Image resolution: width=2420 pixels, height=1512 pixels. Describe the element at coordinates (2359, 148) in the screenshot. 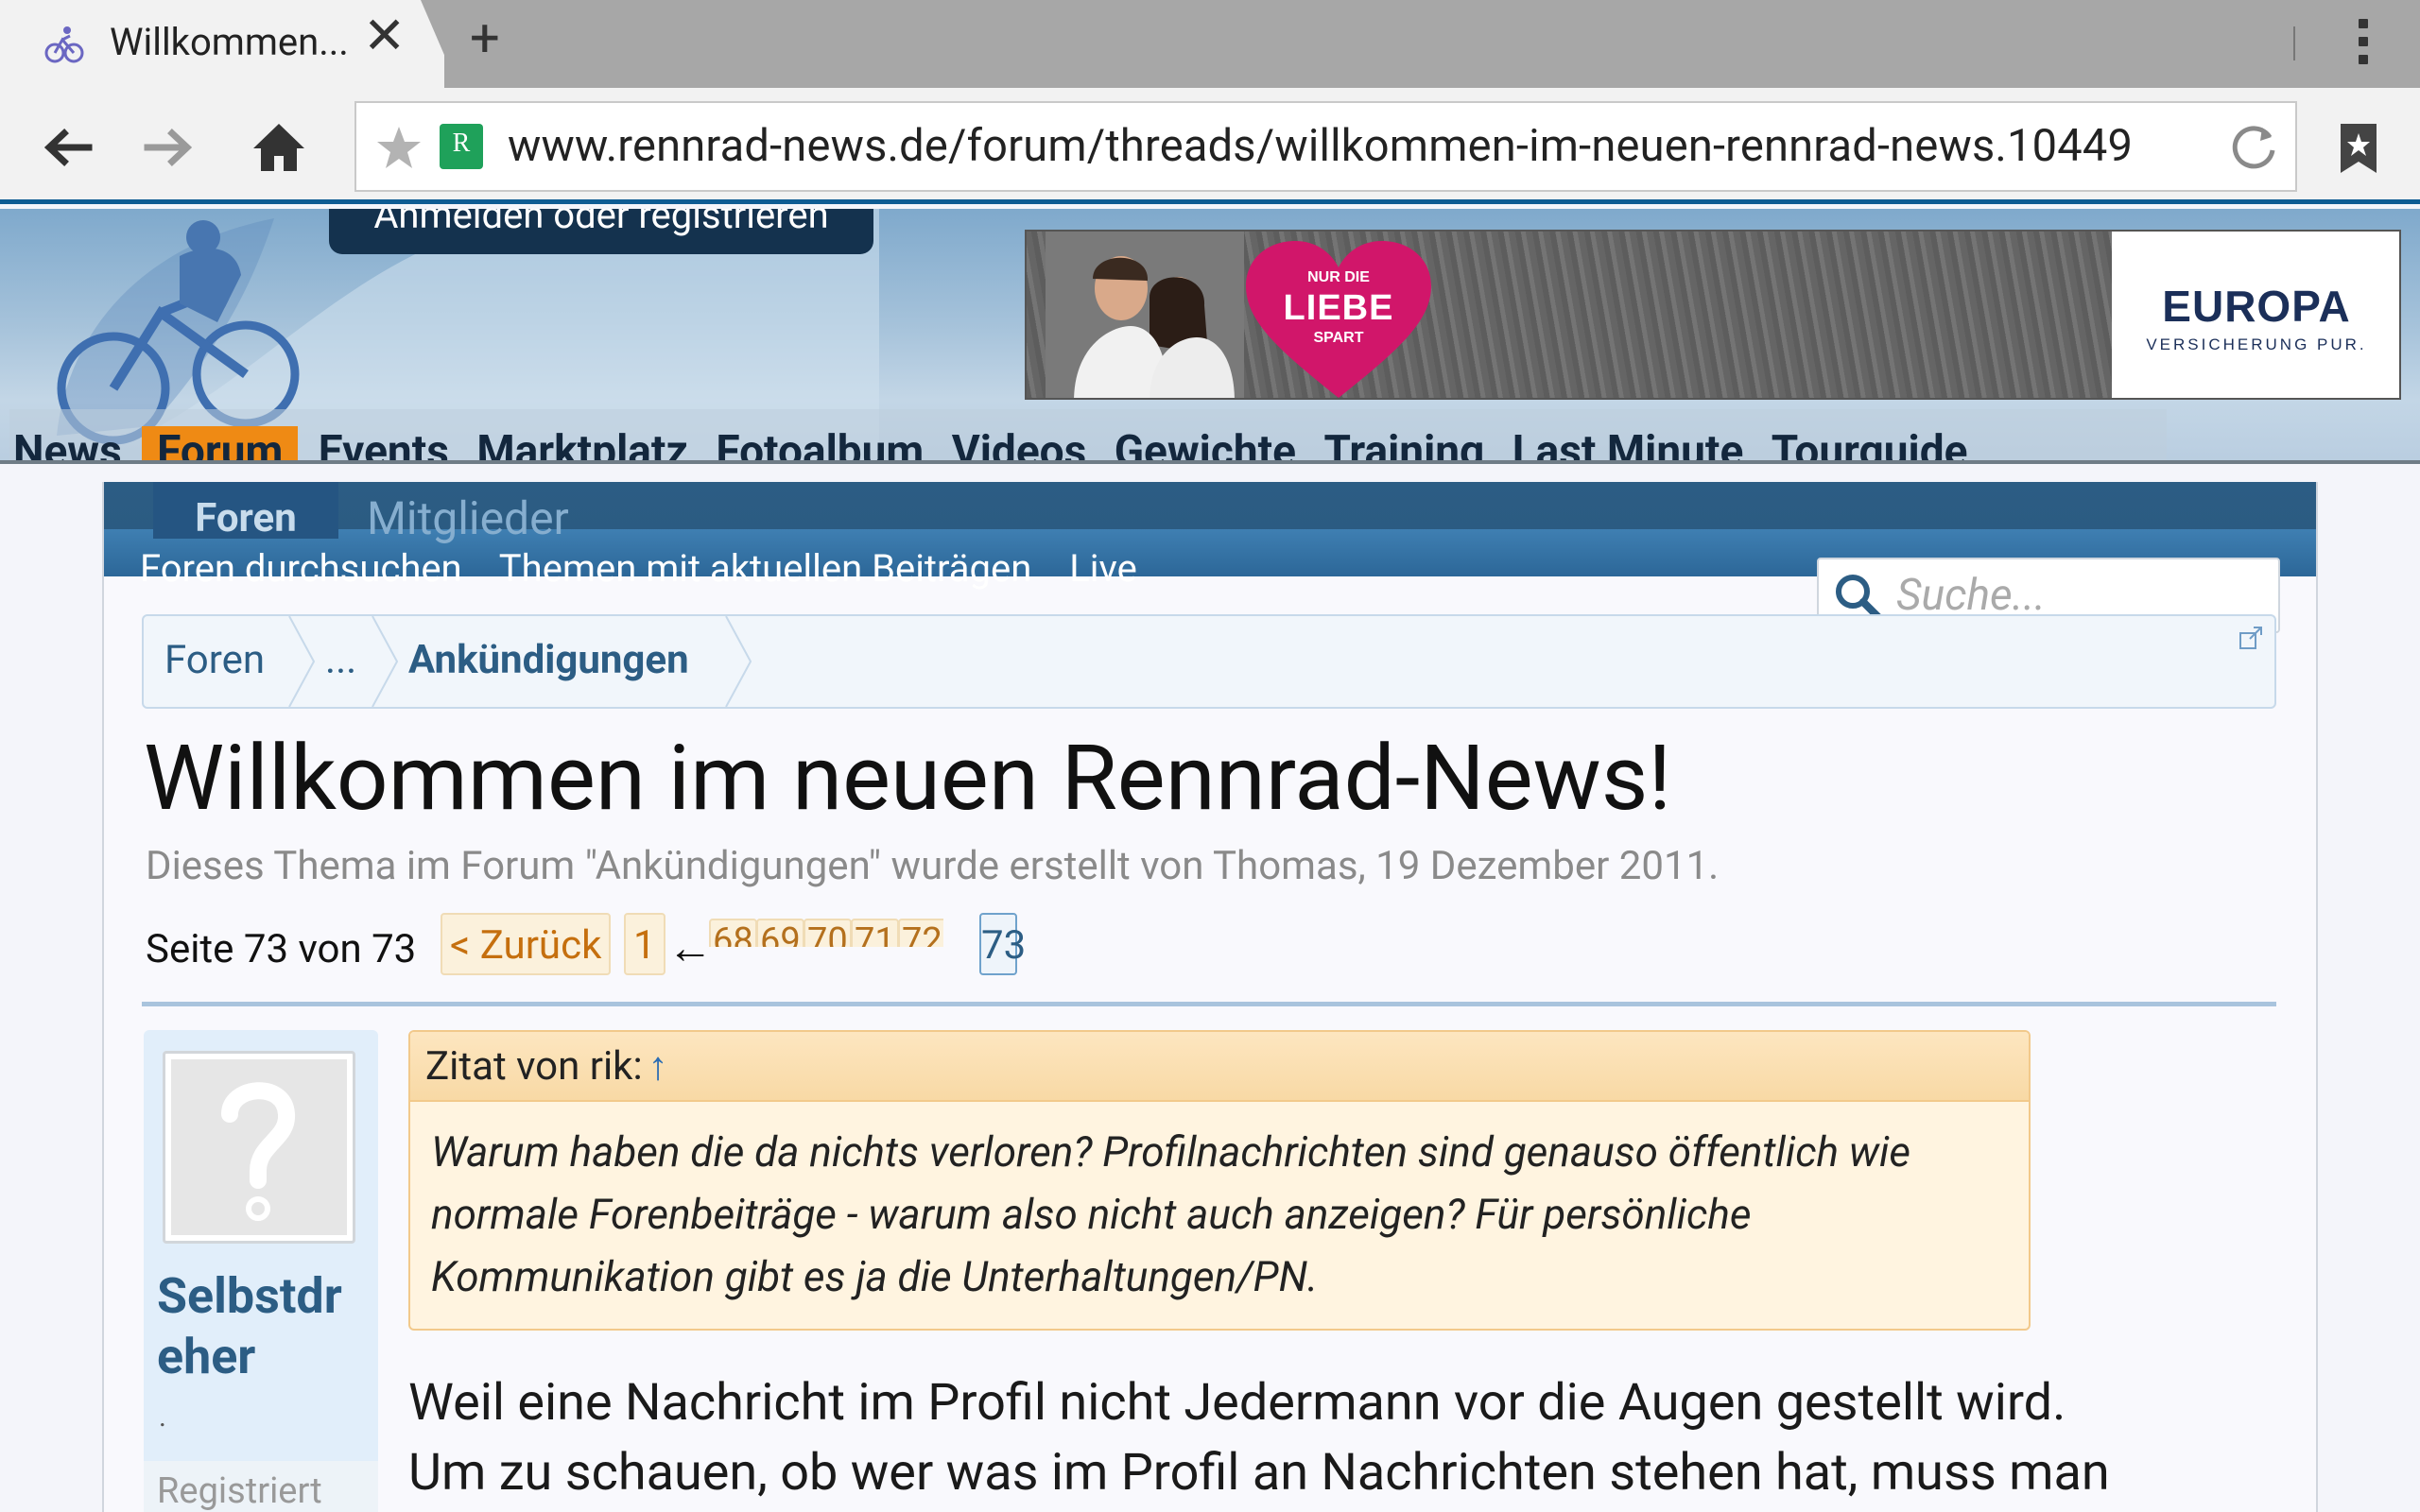

I see `bookmarks-icon` at that location.